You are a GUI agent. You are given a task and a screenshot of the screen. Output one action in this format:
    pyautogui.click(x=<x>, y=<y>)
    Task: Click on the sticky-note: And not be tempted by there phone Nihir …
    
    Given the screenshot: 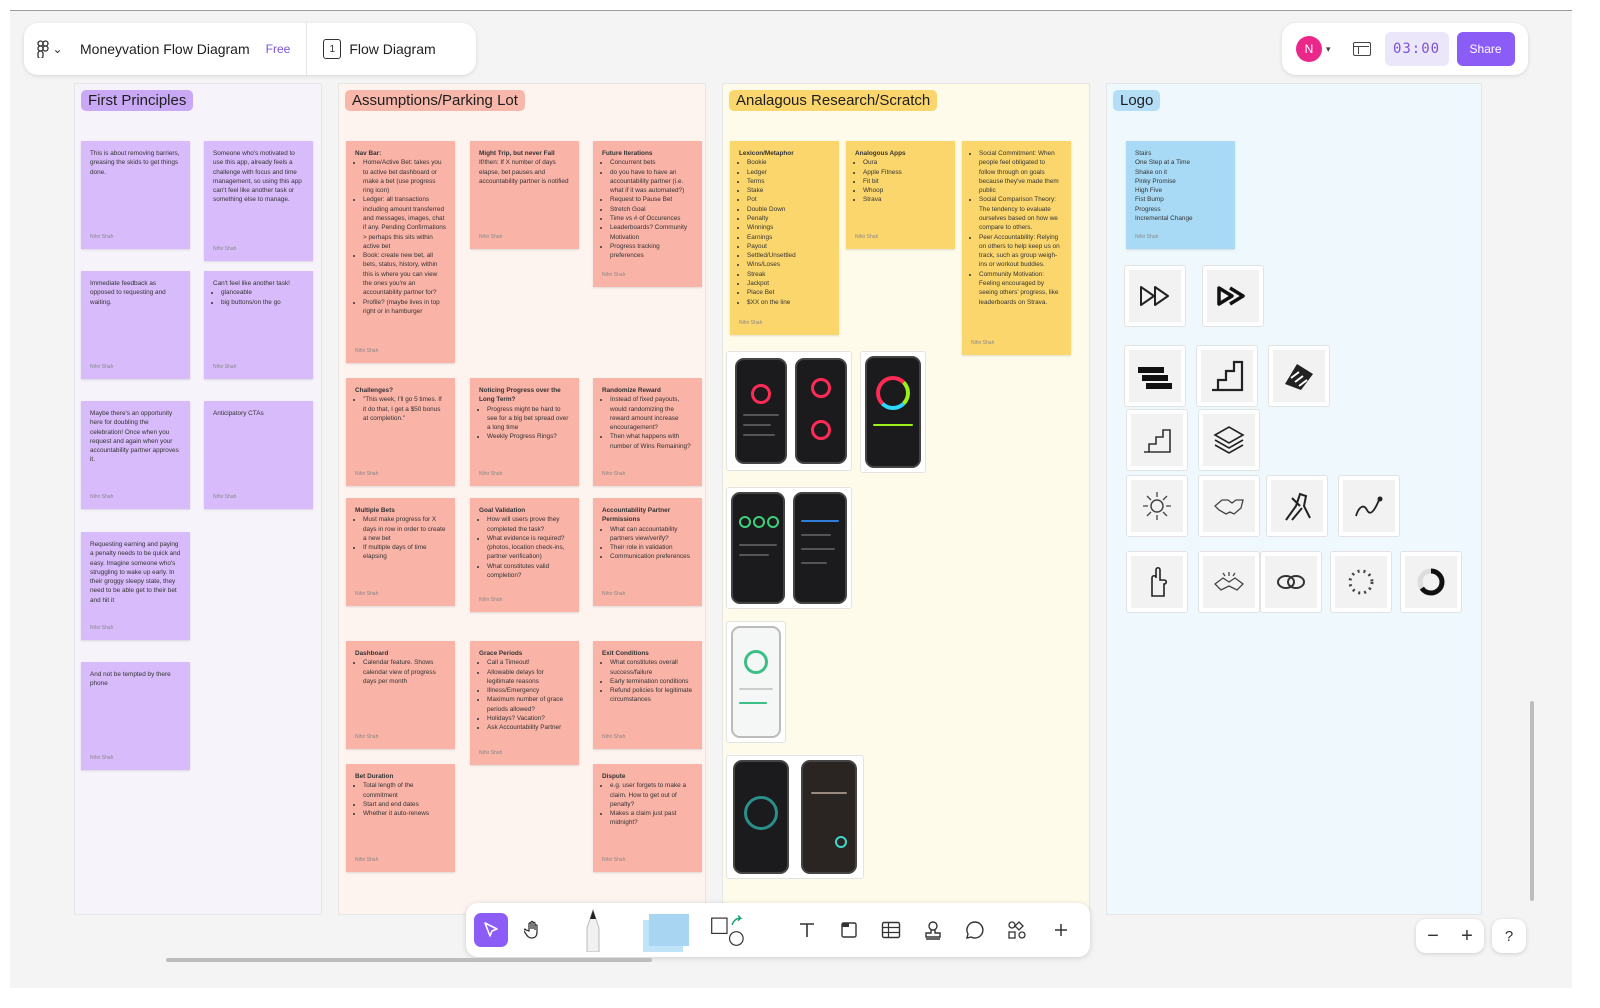 What is the action you would take?
    pyautogui.click(x=135, y=716)
    